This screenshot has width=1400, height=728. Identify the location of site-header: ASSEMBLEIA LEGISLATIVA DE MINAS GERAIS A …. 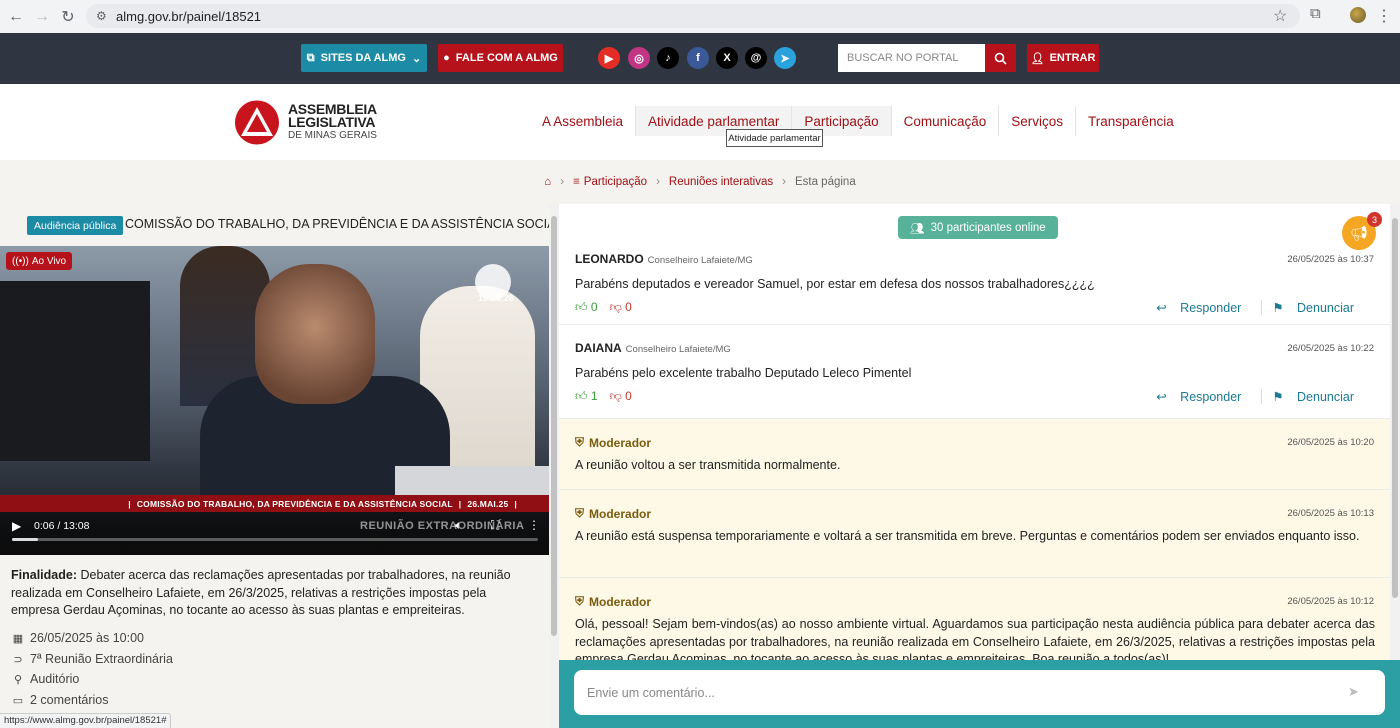
(700, 122).